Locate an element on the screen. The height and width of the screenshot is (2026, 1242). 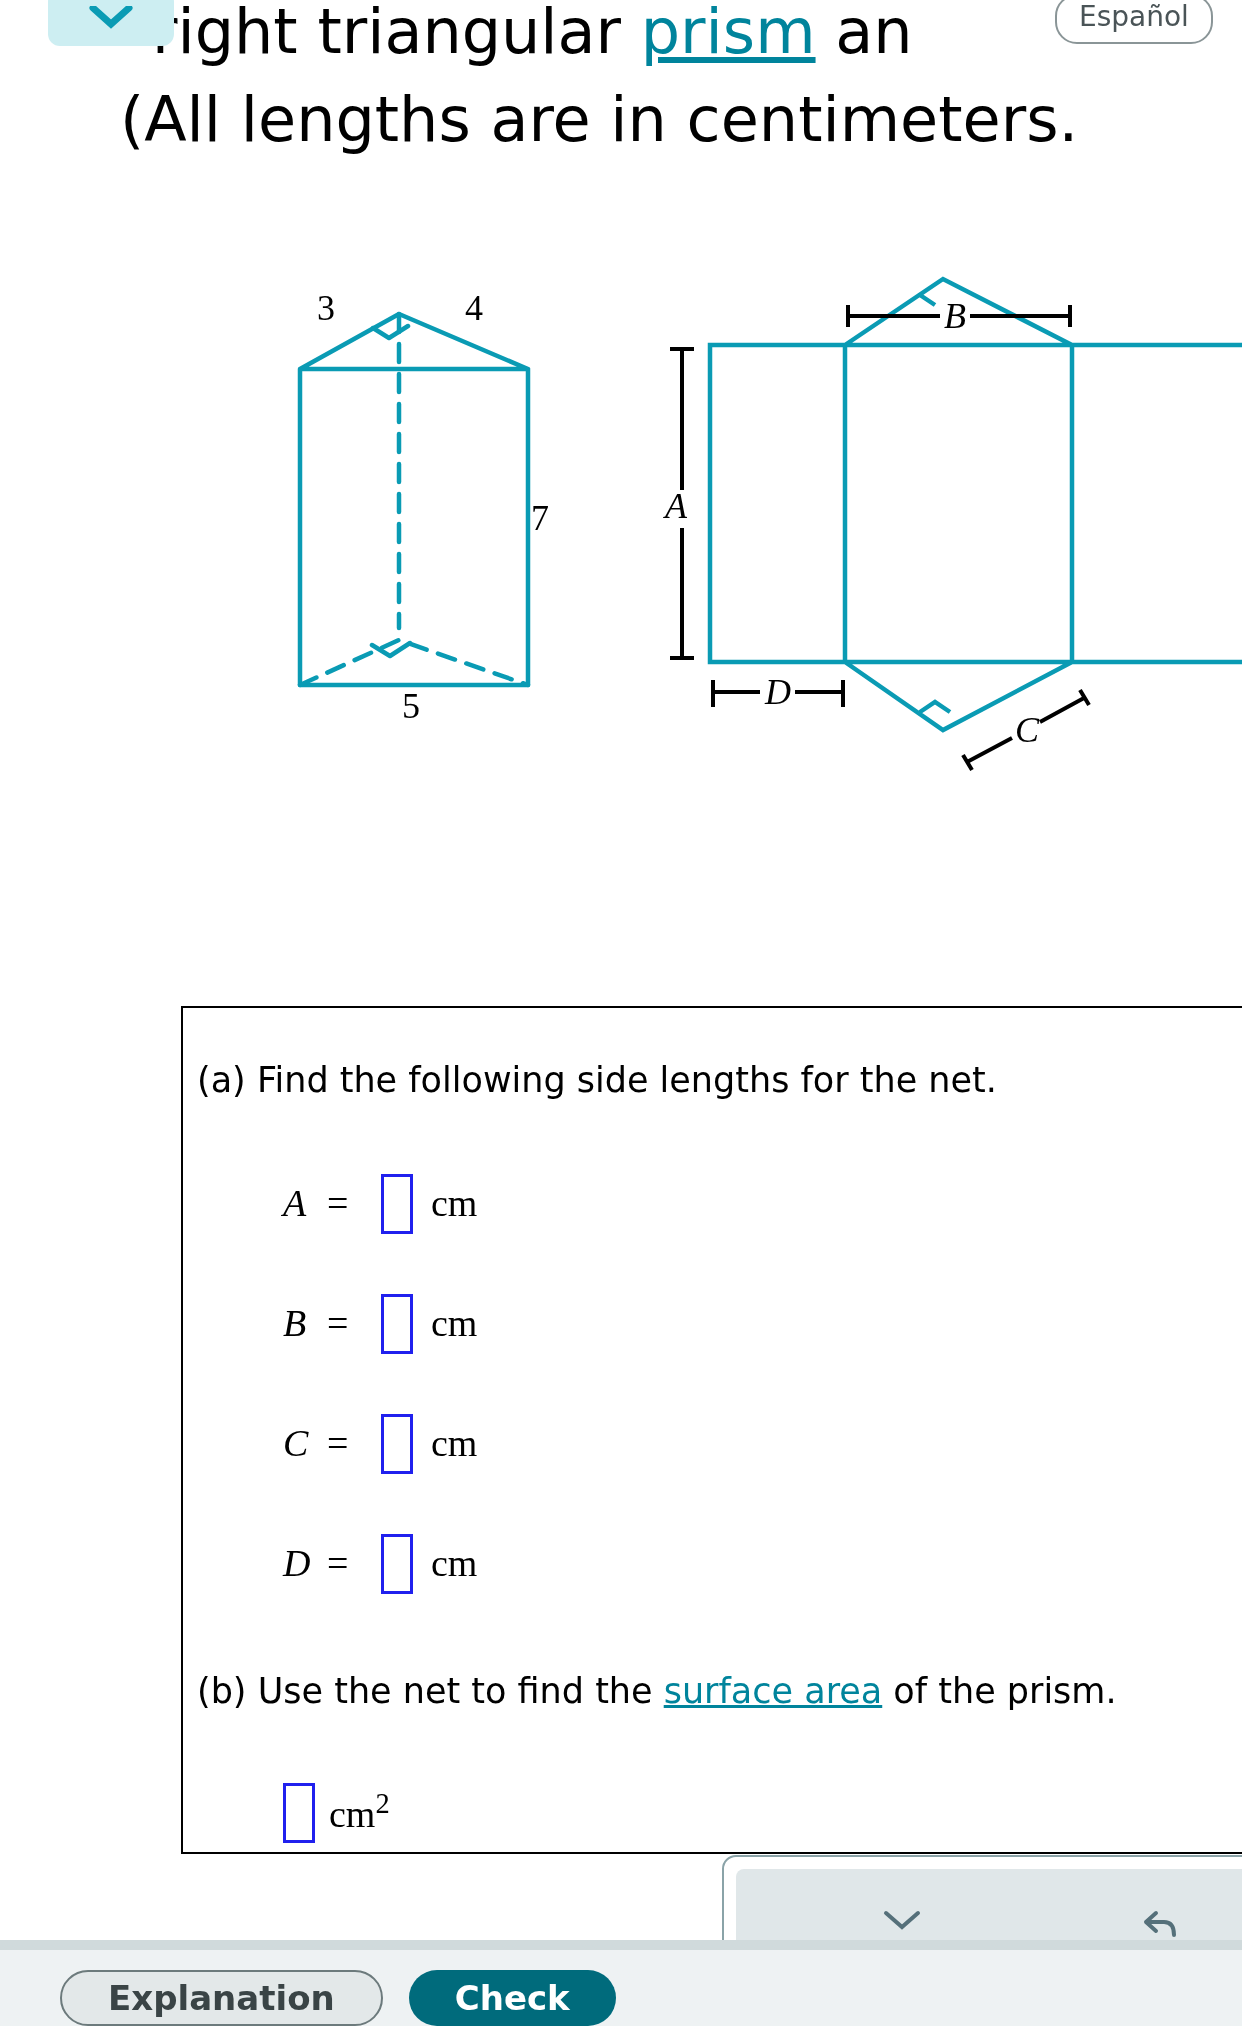
explanation-button: Explanation is located at coordinates (221, 1998).